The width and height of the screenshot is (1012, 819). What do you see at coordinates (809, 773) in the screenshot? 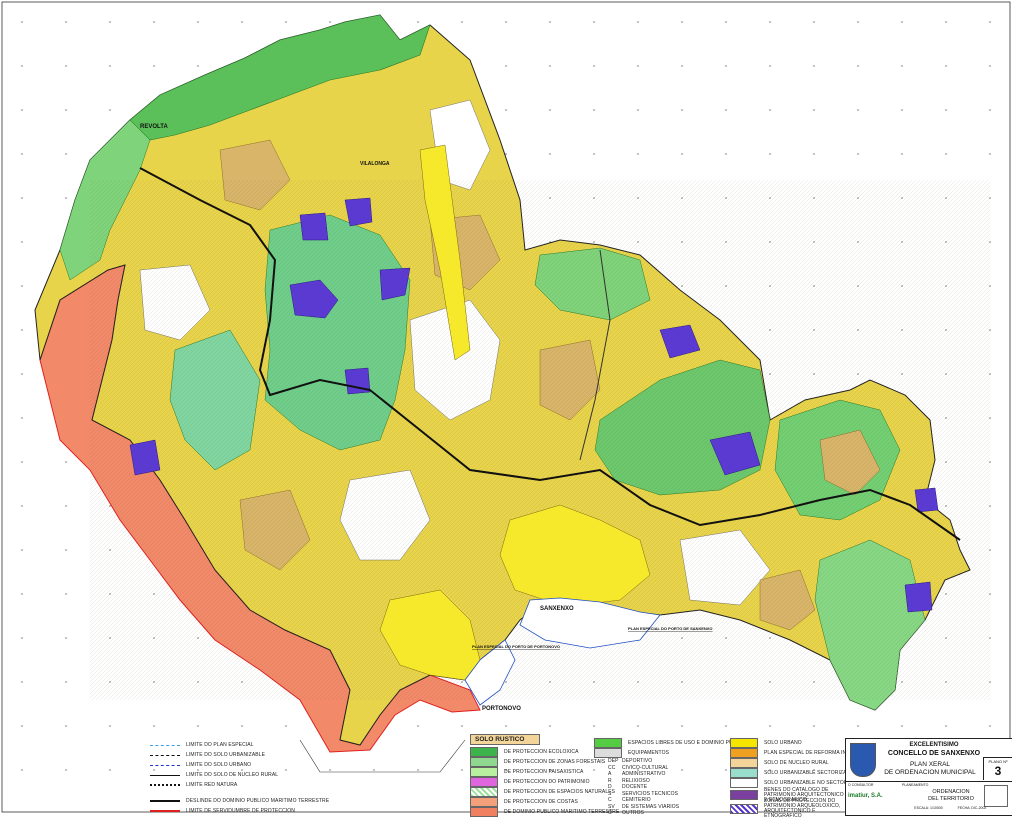
I see `urban-legend-label: SOLO URBANIZABLE SECTORIZADO` at bounding box center [809, 773].